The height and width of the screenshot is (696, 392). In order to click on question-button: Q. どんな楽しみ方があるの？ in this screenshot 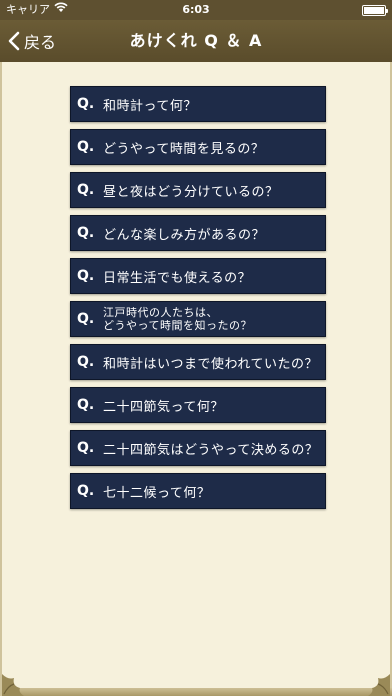, I will do `click(198, 233)`.